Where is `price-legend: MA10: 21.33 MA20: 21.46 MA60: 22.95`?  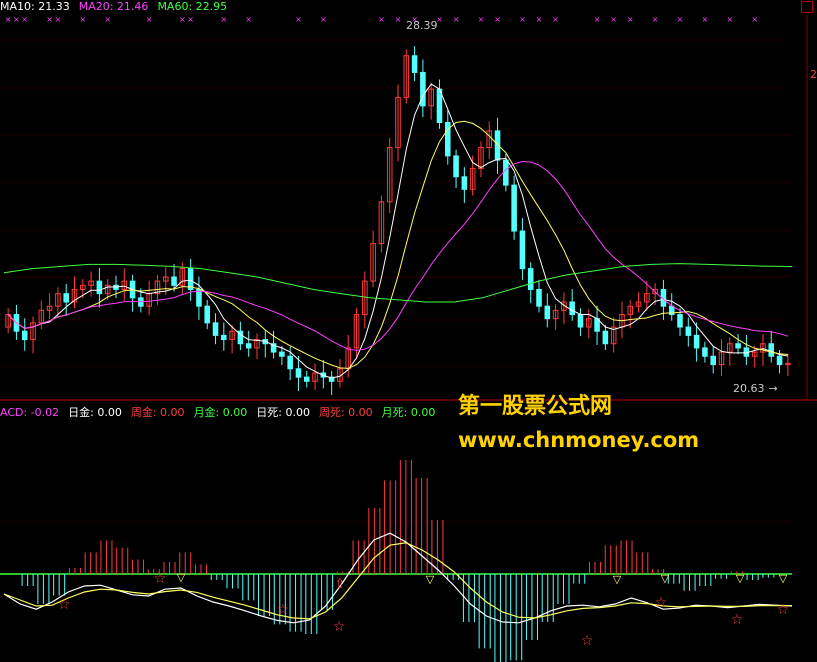 price-legend: MA10: 21.33 MA20: 21.46 MA60: 22.95 is located at coordinates (118, 6).